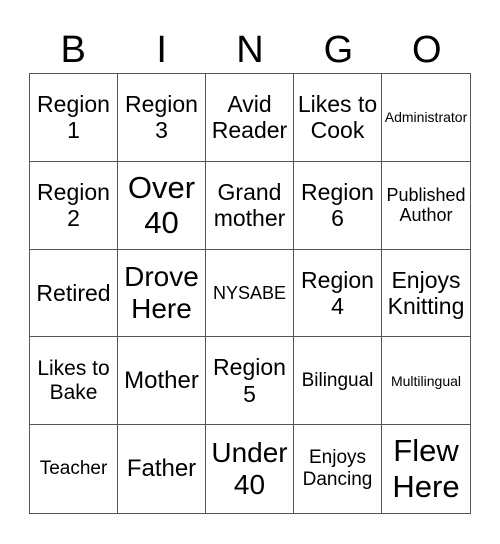 The image size is (500, 544). What do you see at coordinates (250, 469) in the screenshot?
I see `bingo-cell: Under 40` at bounding box center [250, 469].